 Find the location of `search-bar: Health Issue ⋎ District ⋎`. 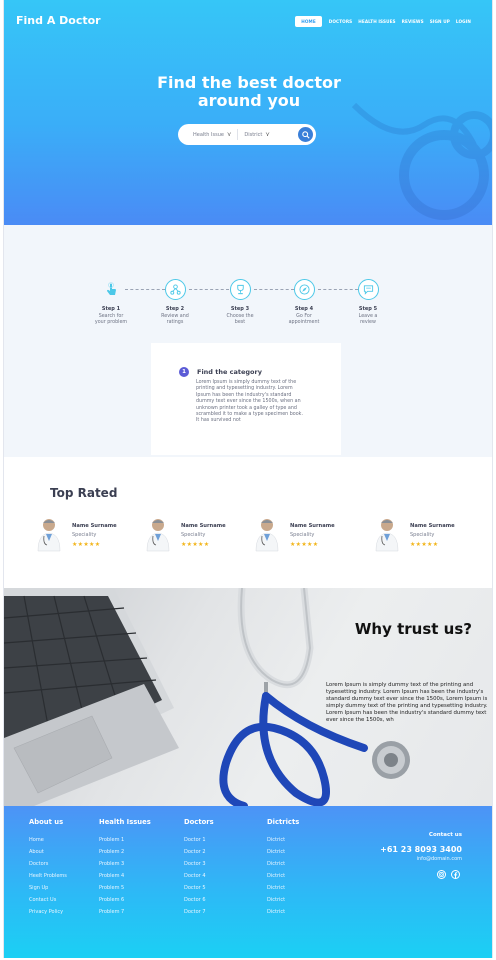

search-bar: Health Issue ⋎ District ⋎ is located at coordinates (247, 134).